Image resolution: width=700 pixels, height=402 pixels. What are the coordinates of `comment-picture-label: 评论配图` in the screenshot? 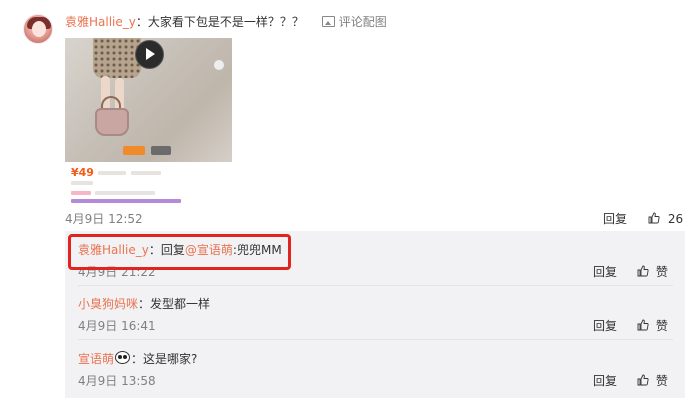 It's located at (362, 22).